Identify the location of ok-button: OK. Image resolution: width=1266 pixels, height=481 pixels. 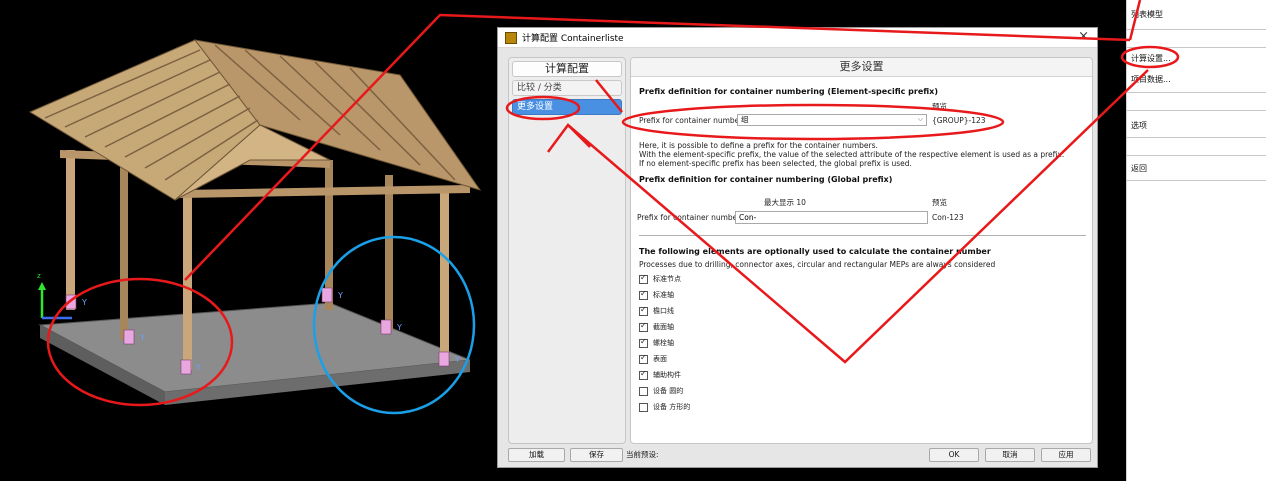
(954, 455).